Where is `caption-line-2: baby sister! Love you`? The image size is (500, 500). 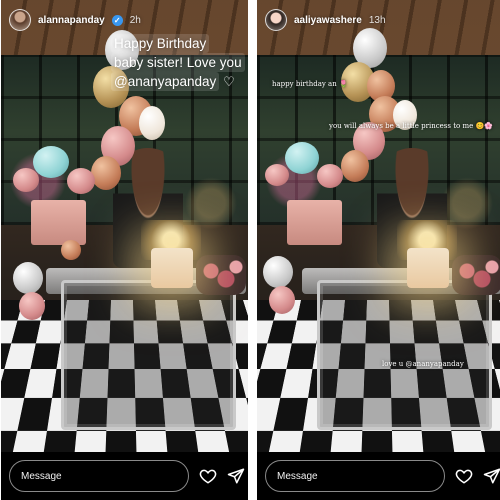 caption-line-2: baby sister! Love you is located at coordinates (178, 62).